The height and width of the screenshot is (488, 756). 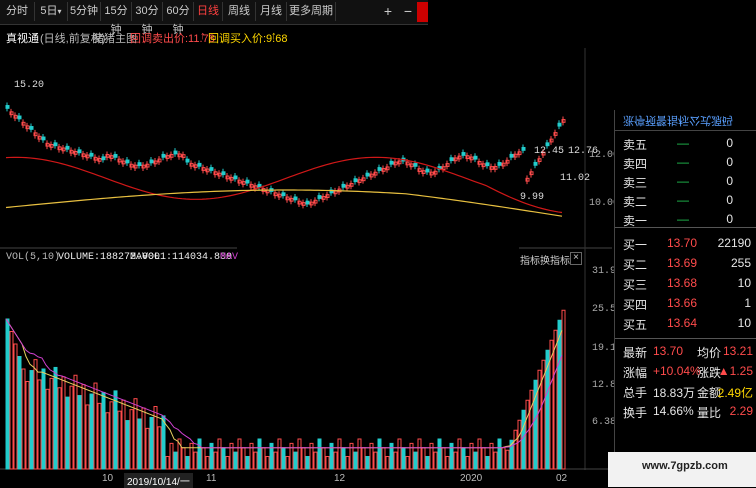 I want to click on price-annotation: 11.02, so click(x=575, y=178).